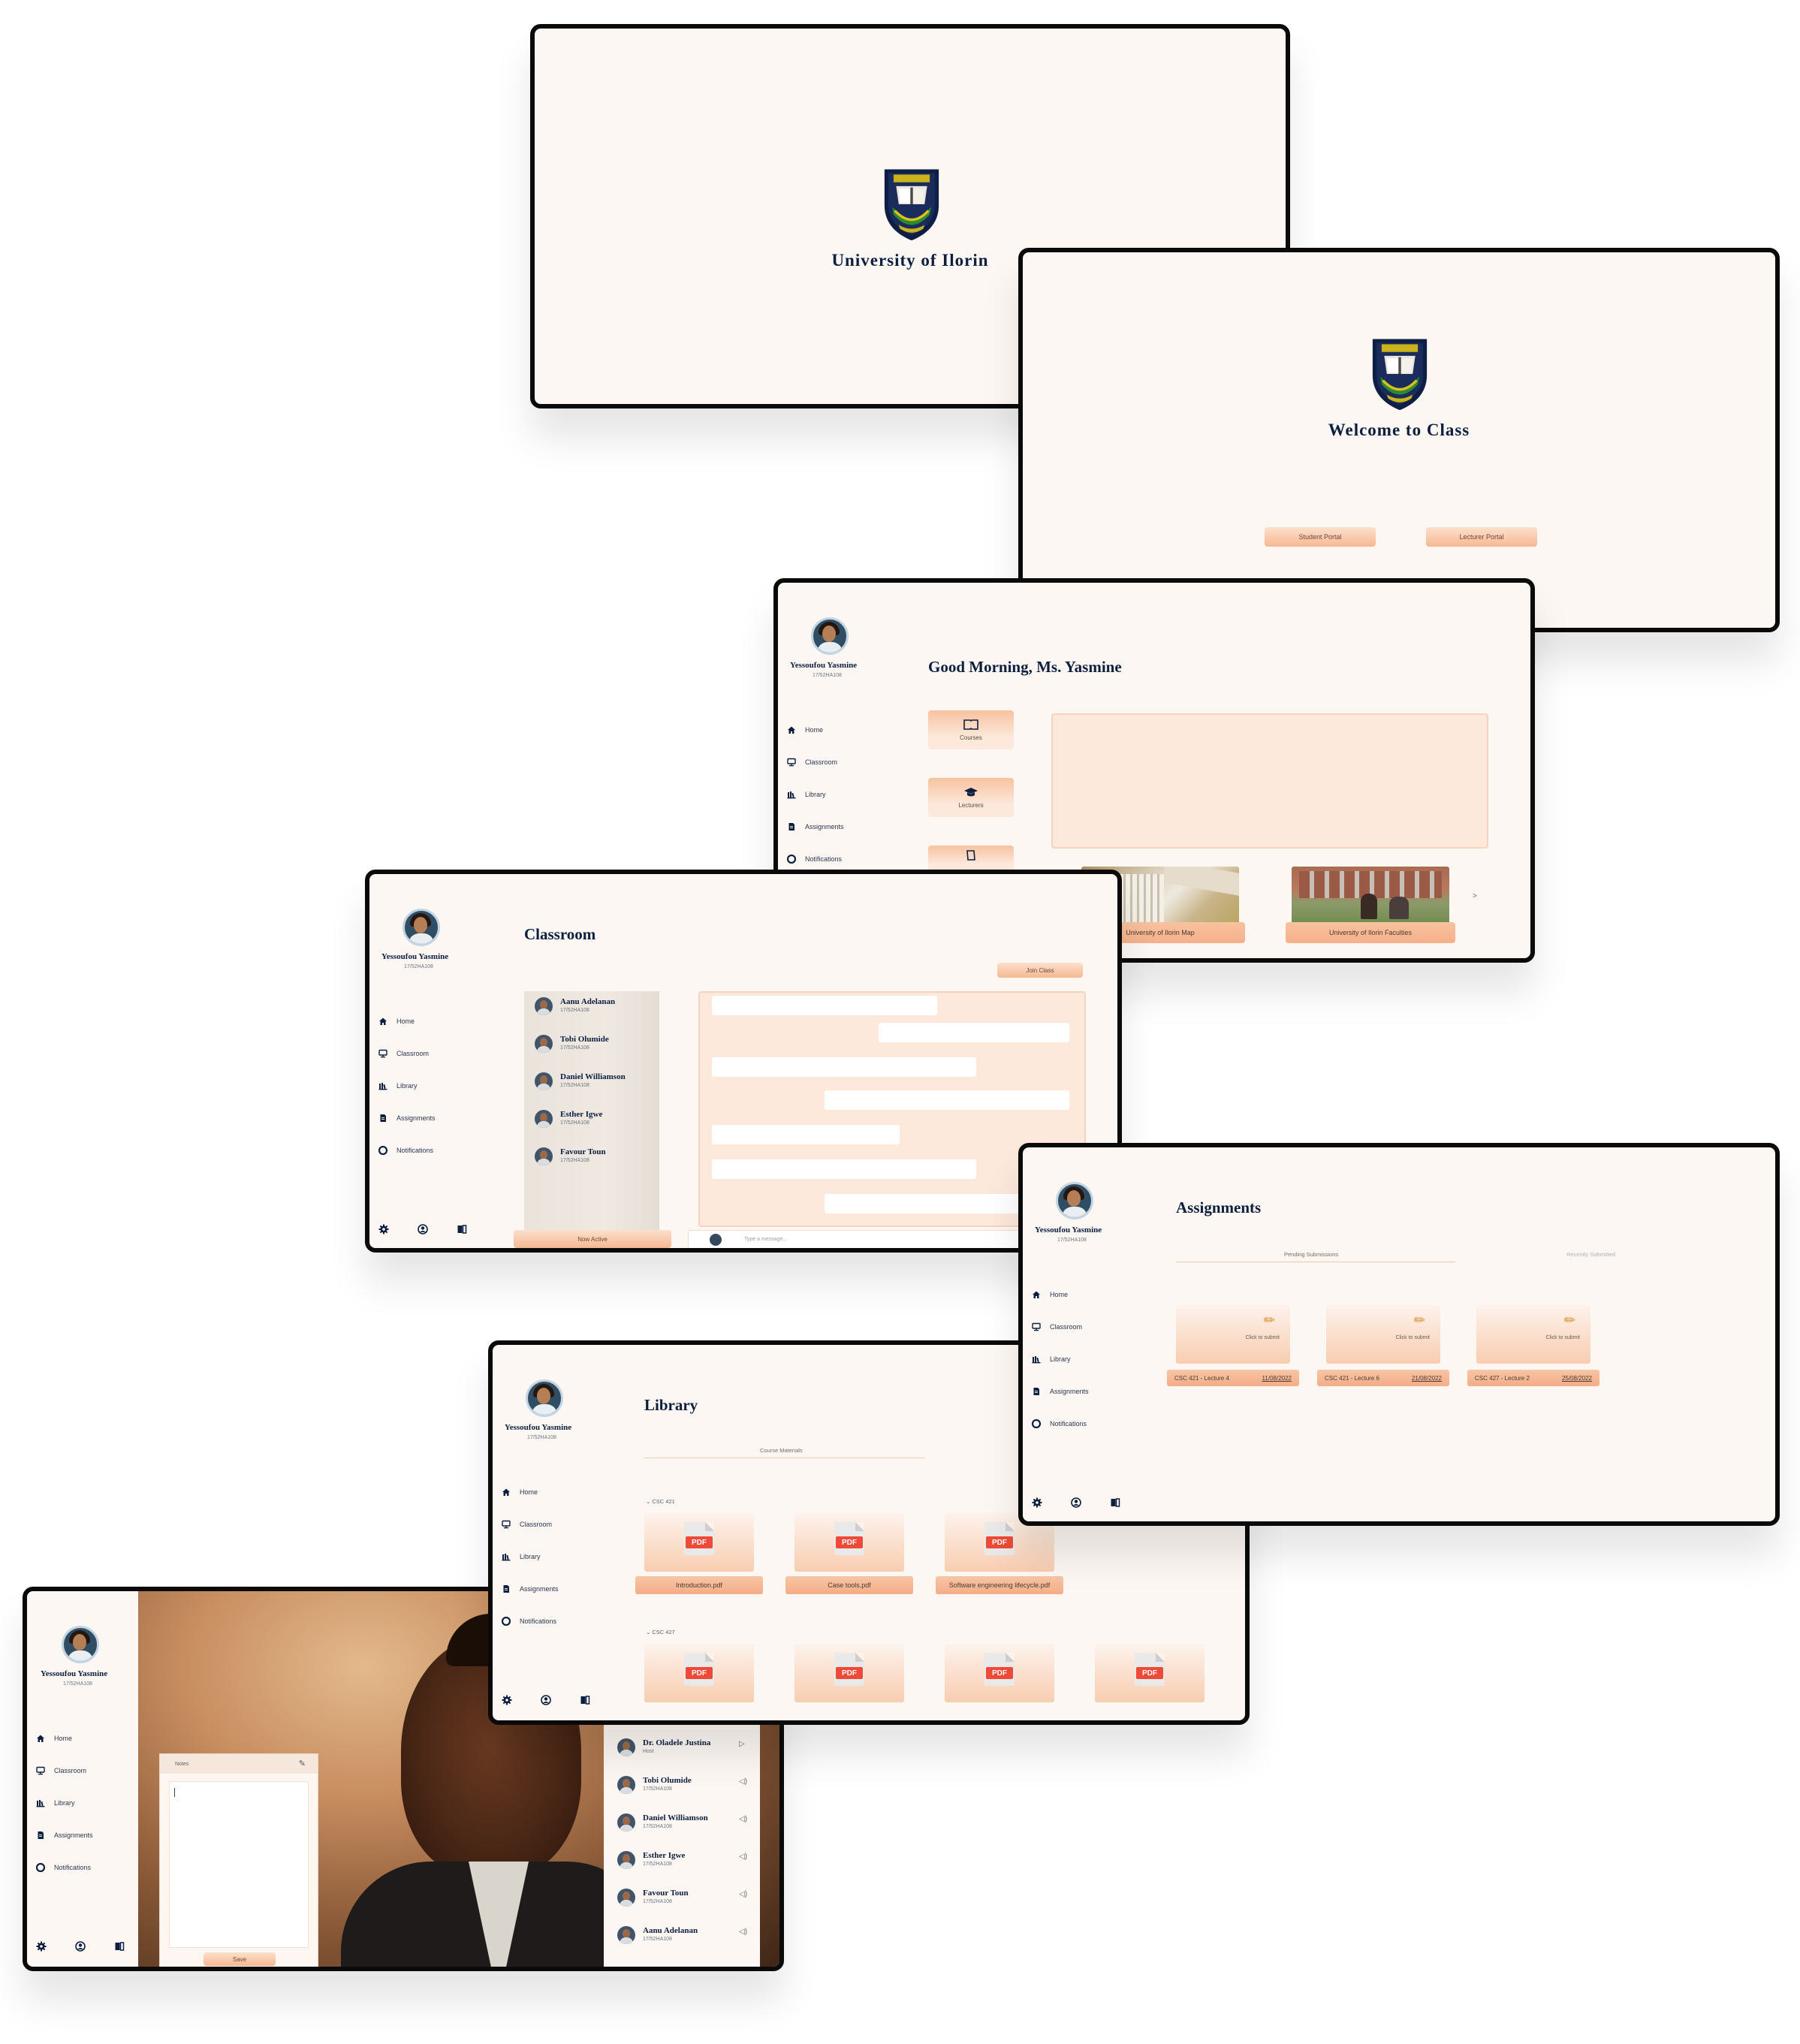 The height and width of the screenshot is (2044, 1800). What do you see at coordinates (675, 1817) in the screenshot?
I see `participant-name: Daniel Williamson` at bounding box center [675, 1817].